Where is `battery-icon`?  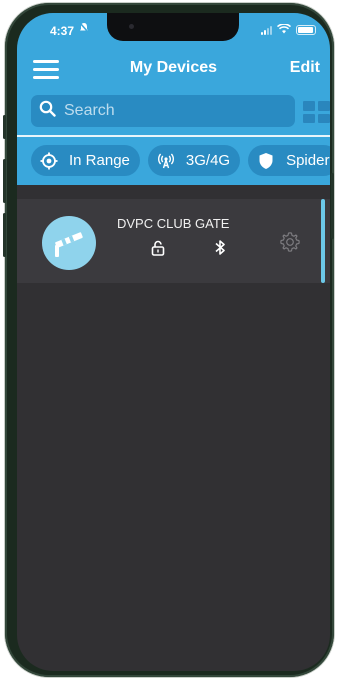 battery-icon is located at coordinates (306, 30).